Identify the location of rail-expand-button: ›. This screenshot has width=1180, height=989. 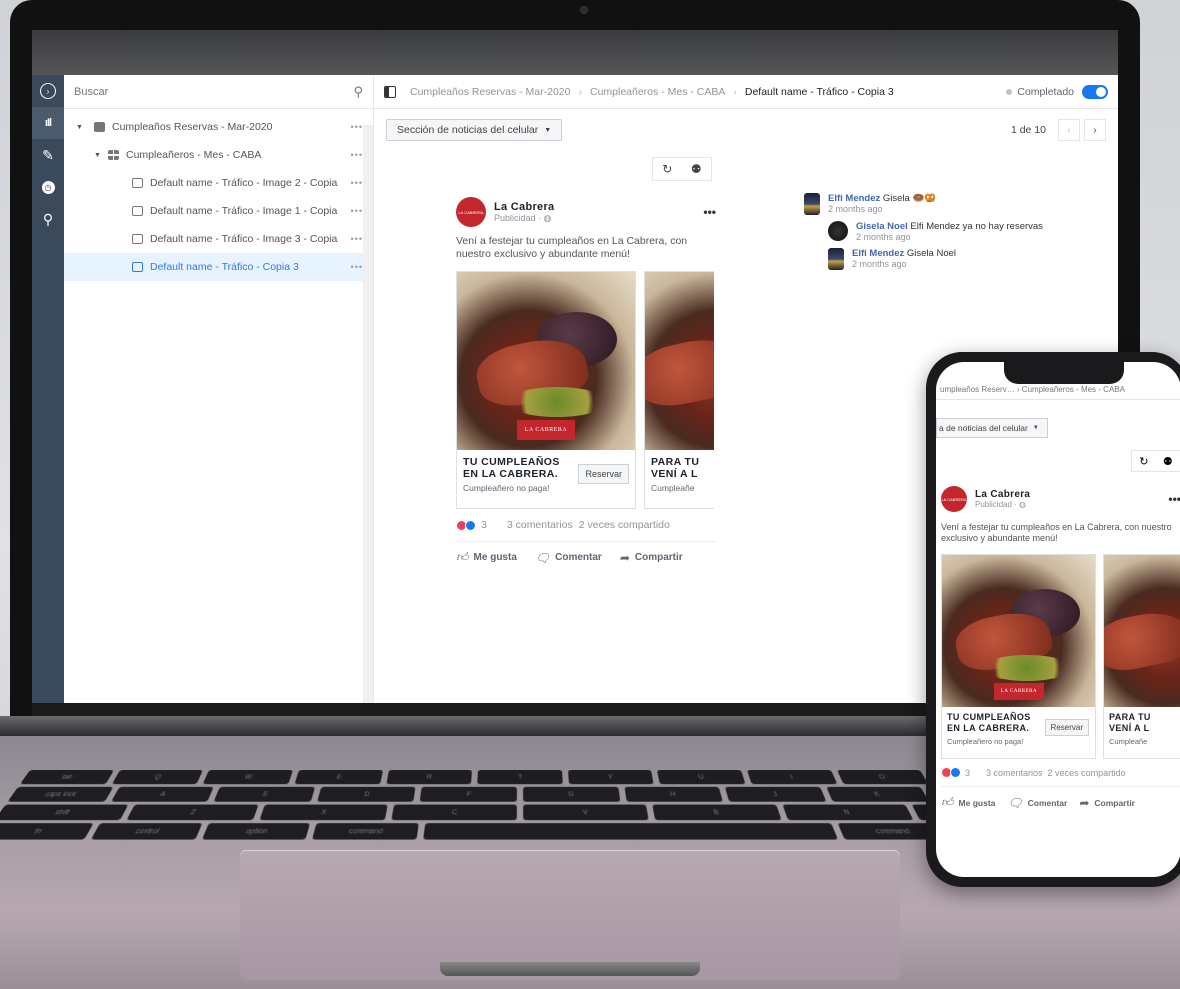
(48, 91).